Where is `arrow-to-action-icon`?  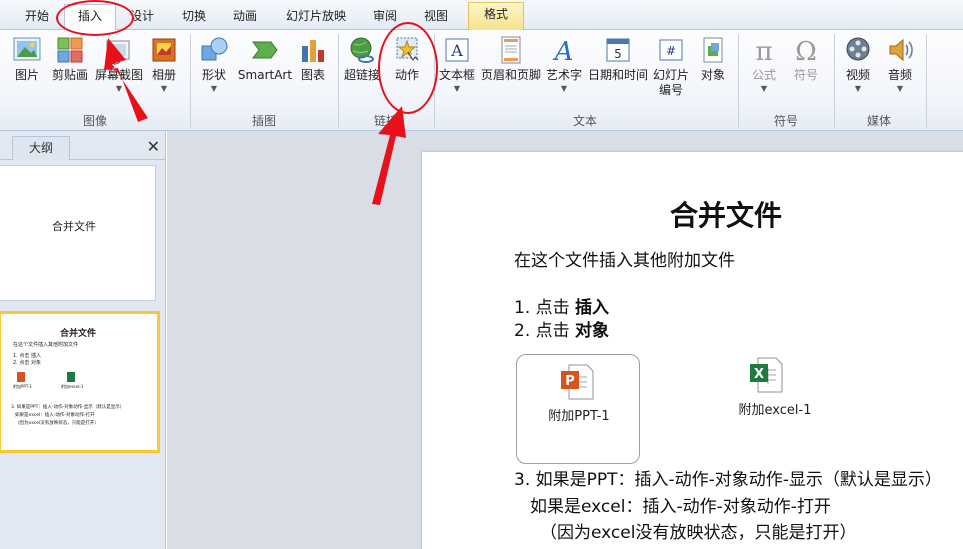 arrow-to-action-icon is located at coordinates (389, 155).